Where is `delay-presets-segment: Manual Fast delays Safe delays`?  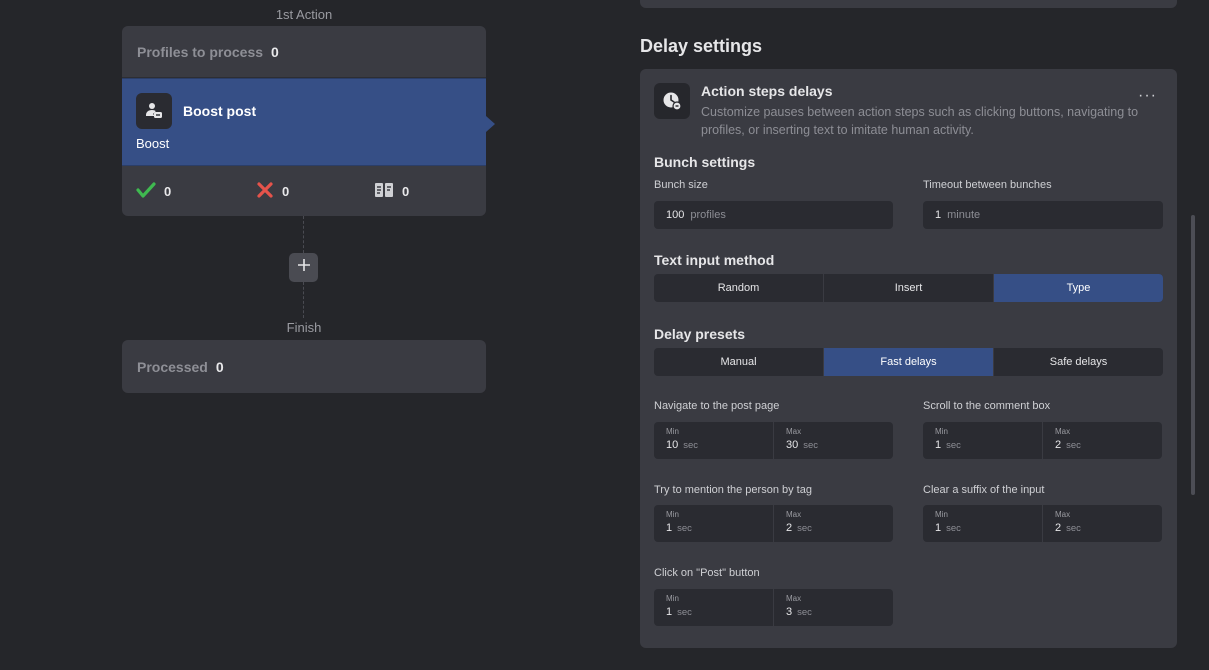
delay-presets-segment: Manual Fast delays Safe delays is located at coordinates (908, 362).